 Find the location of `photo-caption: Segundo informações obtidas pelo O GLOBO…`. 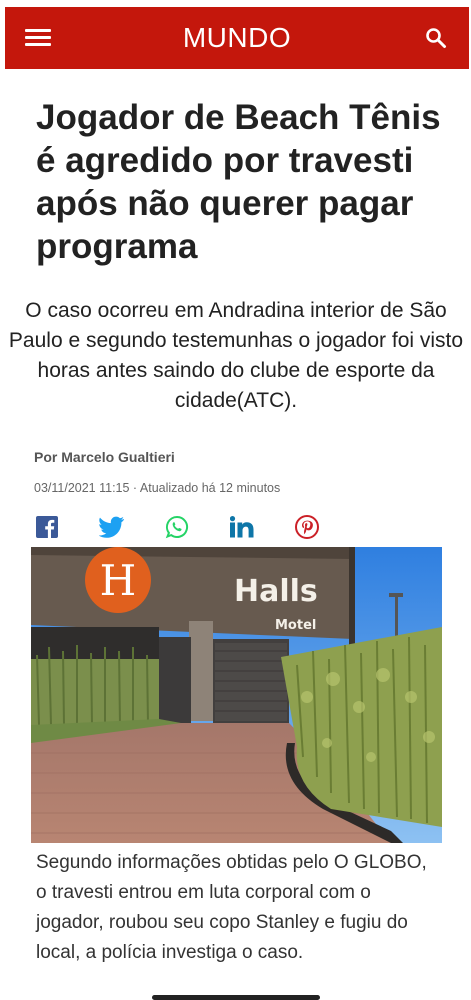

photo-caption: Segundo informações obtidas pelo O GLOBO… is located at coordinates (231, 907).